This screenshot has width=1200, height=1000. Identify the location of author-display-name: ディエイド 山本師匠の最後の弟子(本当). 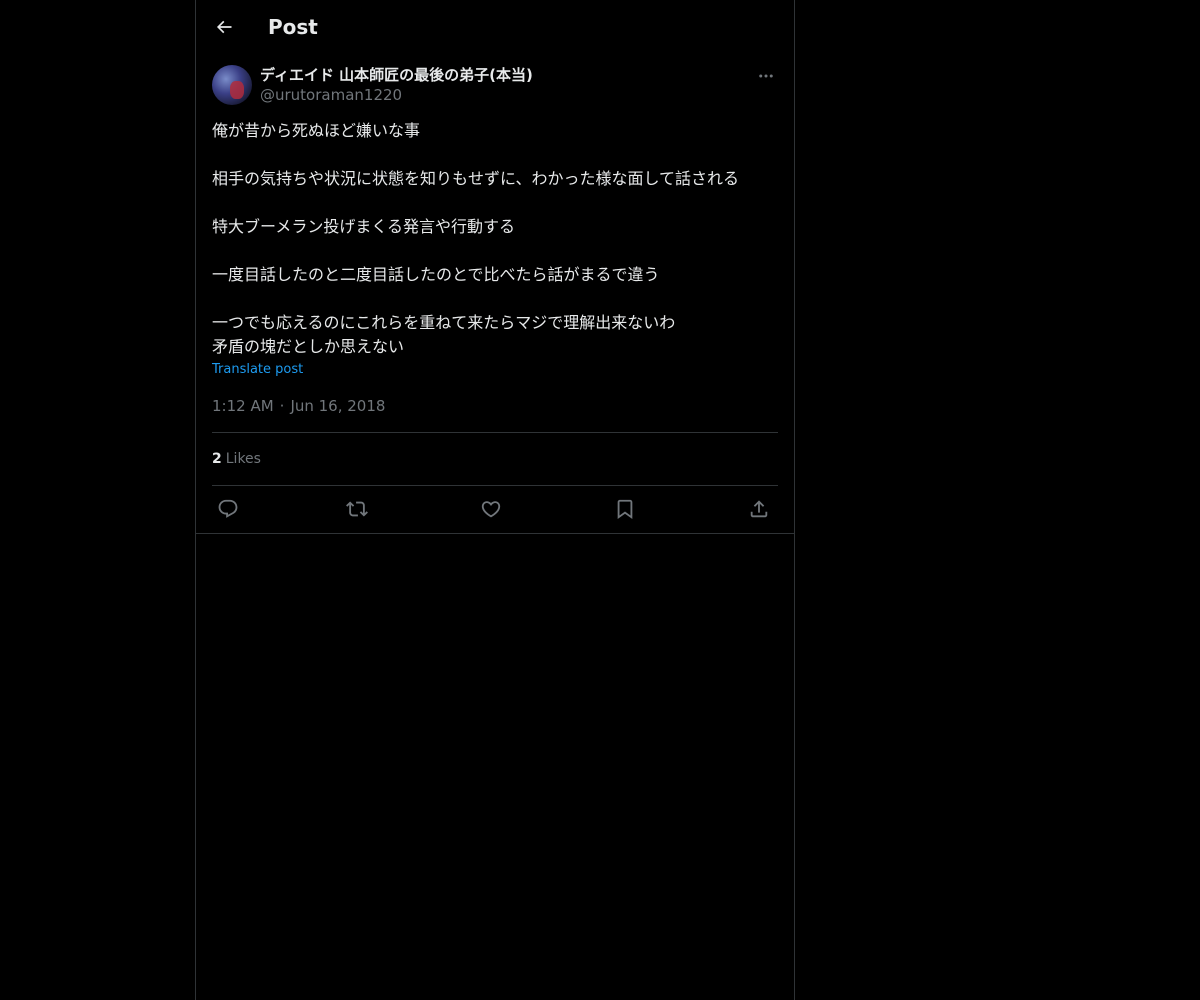
(396, 75).